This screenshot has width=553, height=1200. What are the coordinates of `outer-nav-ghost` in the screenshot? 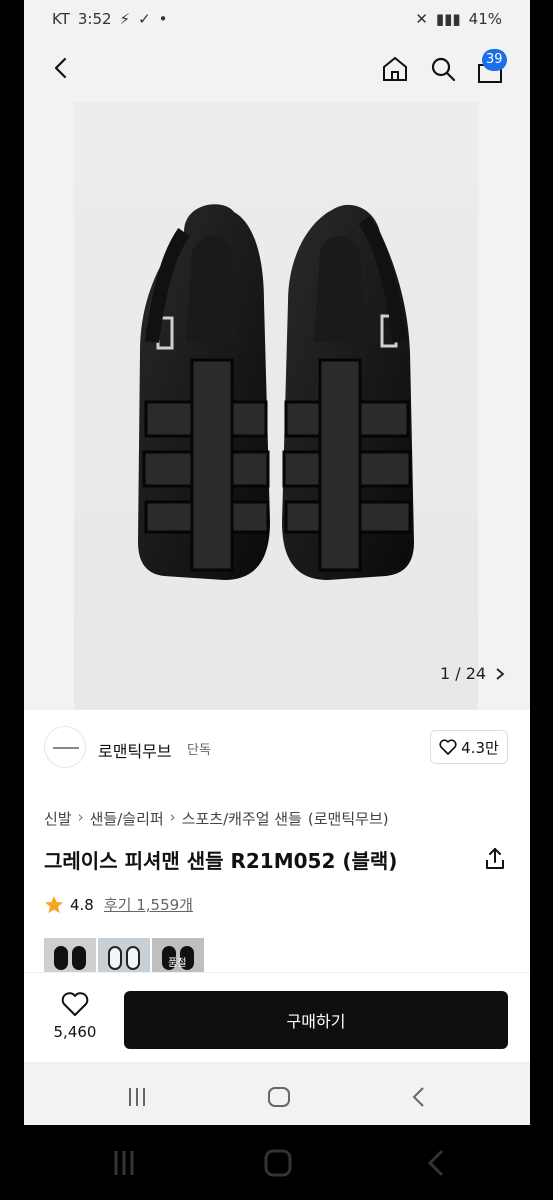 It's located at (276, 1162).